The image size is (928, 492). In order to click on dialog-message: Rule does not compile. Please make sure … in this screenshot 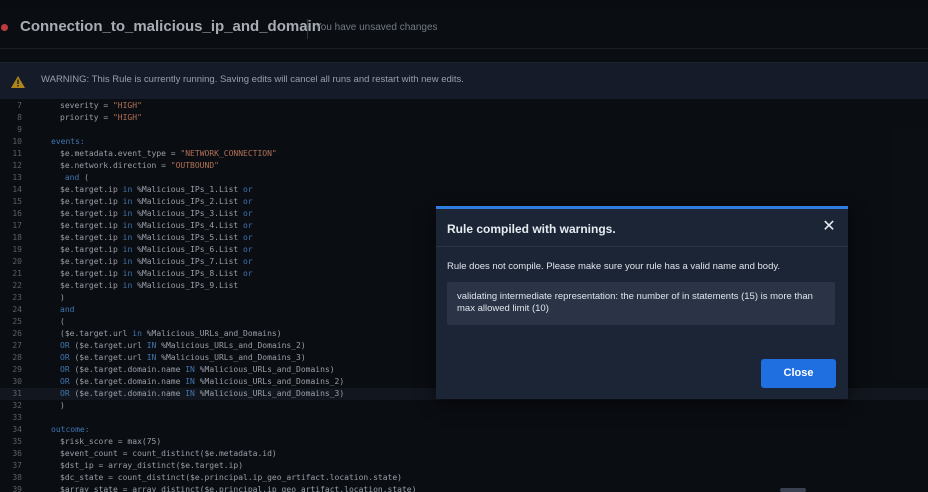, I will do `click(614, 266)`.